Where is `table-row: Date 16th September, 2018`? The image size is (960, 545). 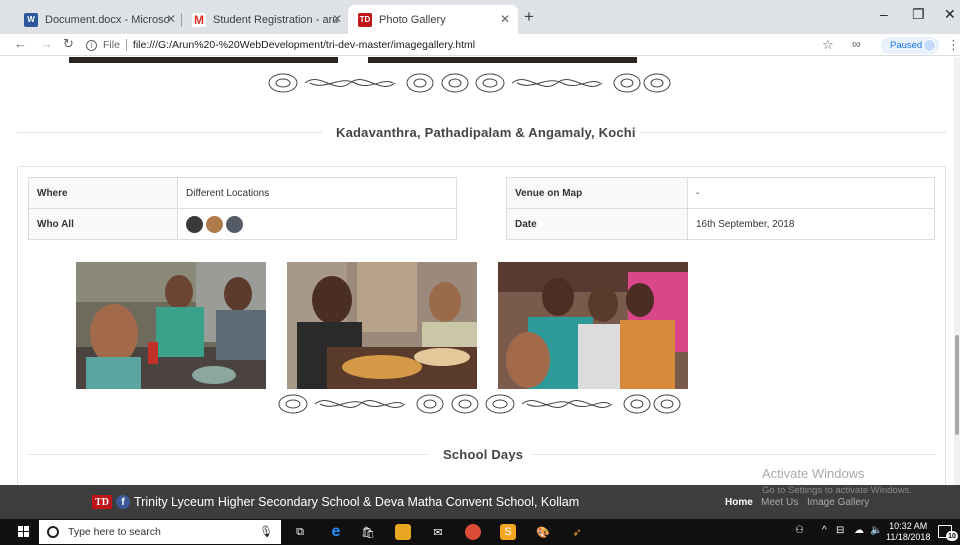 table-row: Date 16th September, 2018 is located at coordinates (720, 224).